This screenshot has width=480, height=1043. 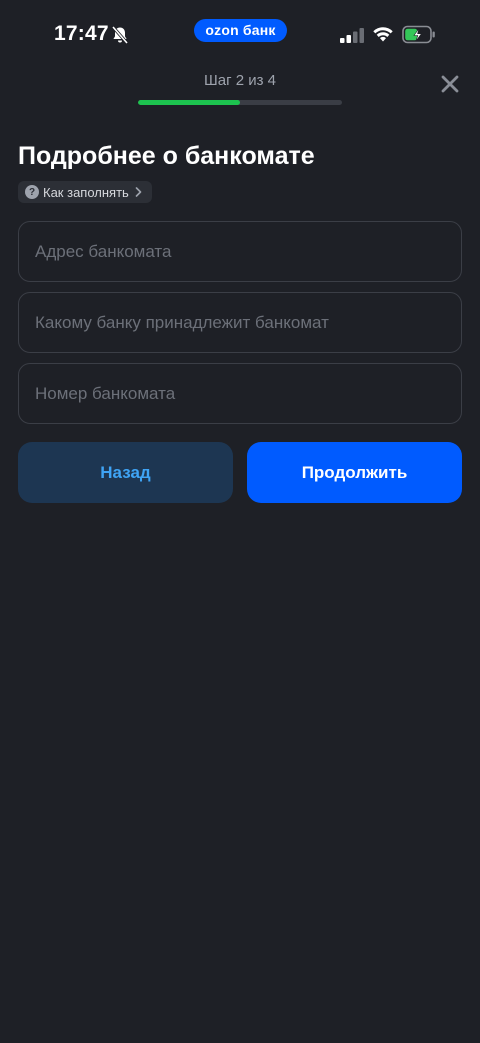 What do you see at coordinates (81, 33) in the screenshot?
I see `status-time: 17:47` at bounding box center [81, 33].